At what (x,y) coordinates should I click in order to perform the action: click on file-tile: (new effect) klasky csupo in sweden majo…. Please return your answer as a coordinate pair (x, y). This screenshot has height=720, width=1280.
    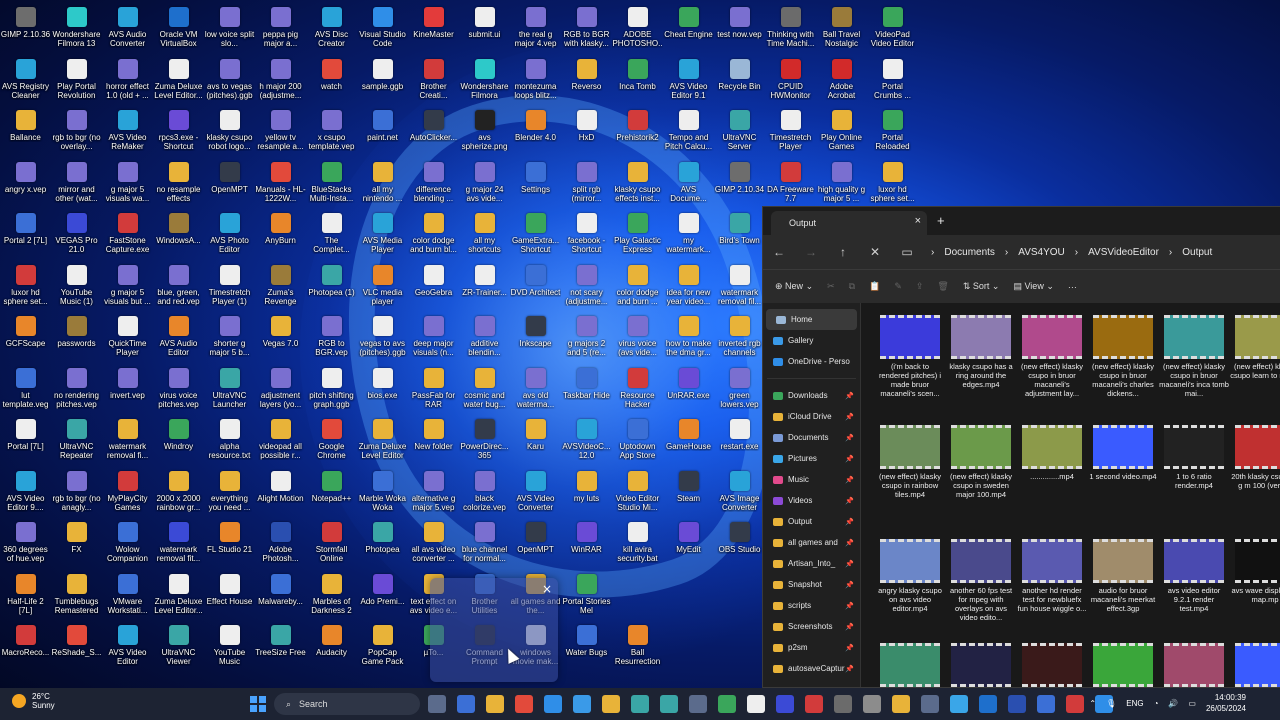
    Looking at the image, I should click on (981, 462).